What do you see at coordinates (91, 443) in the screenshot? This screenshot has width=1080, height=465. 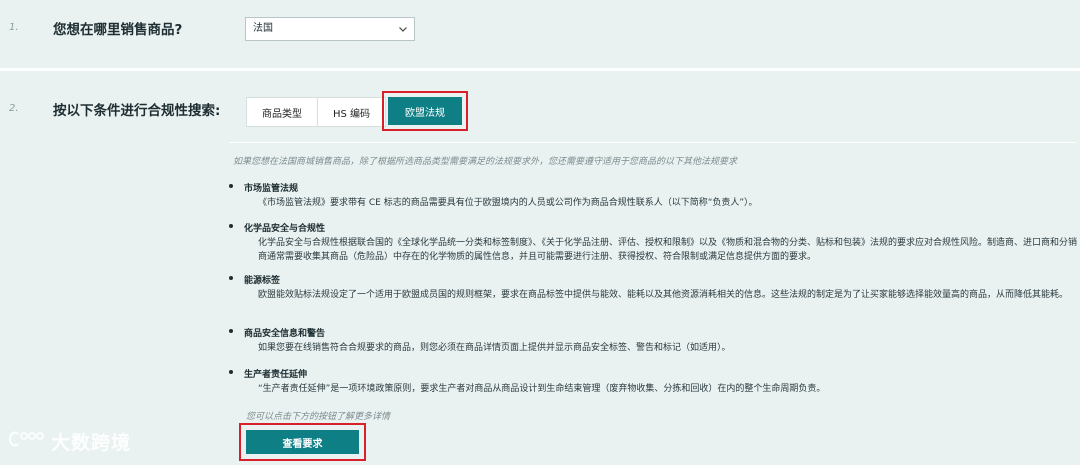 I see `watermark-text: 大数跨境` at bounding box center [91, 443].